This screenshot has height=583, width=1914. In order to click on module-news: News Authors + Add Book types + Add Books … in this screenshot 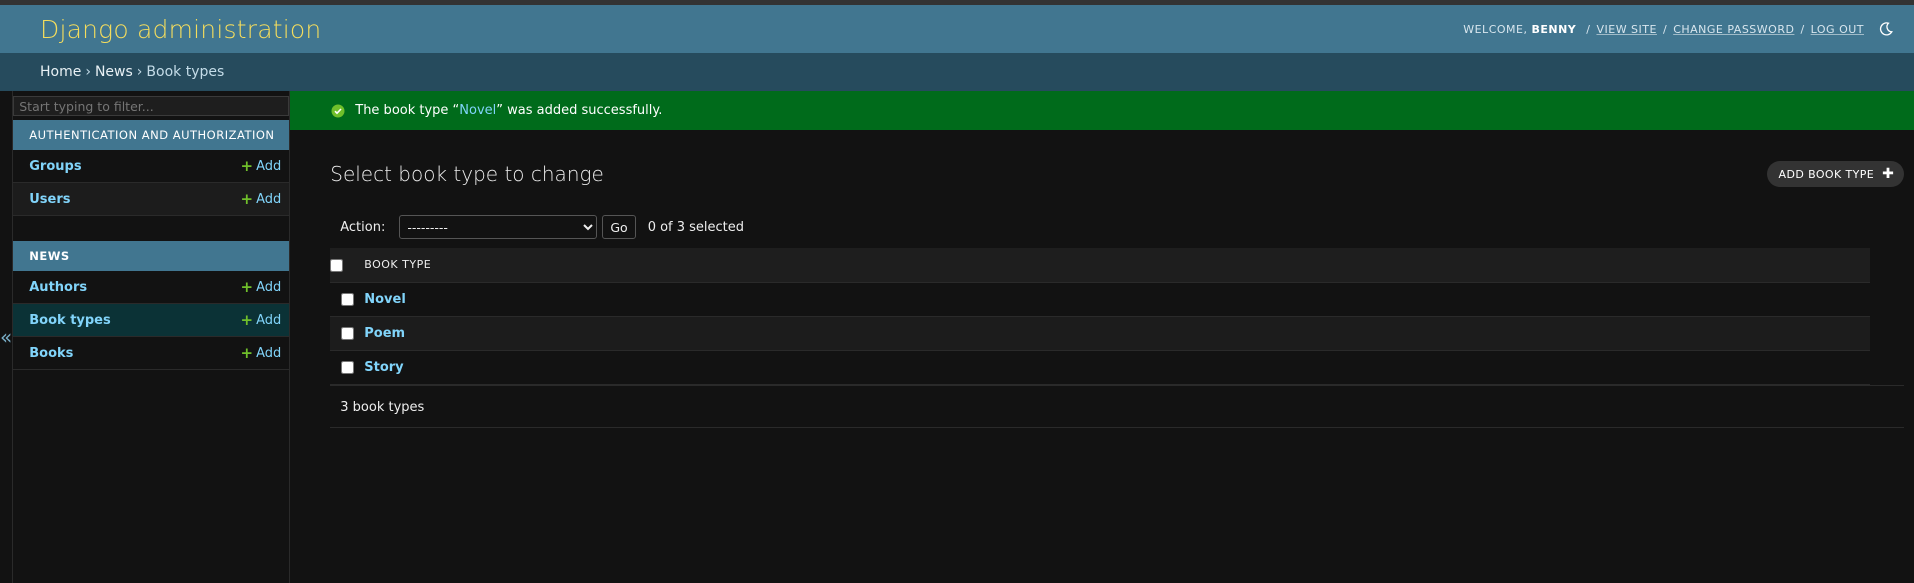, I will do `click(151, 305)`.